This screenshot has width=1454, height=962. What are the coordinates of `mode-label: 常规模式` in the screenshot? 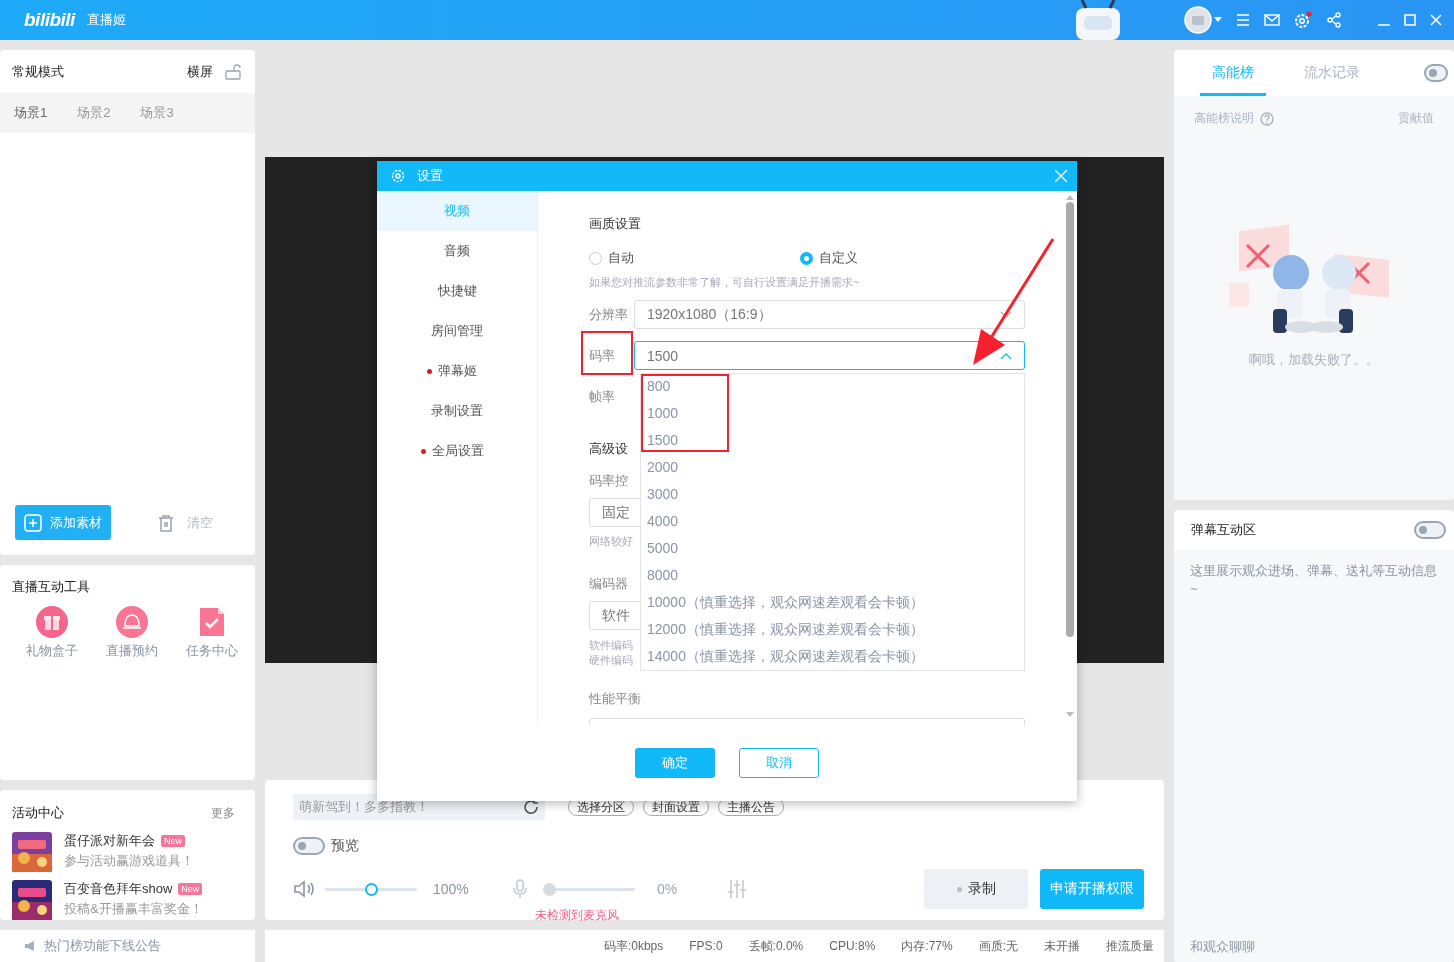 It's located at (38, 71).